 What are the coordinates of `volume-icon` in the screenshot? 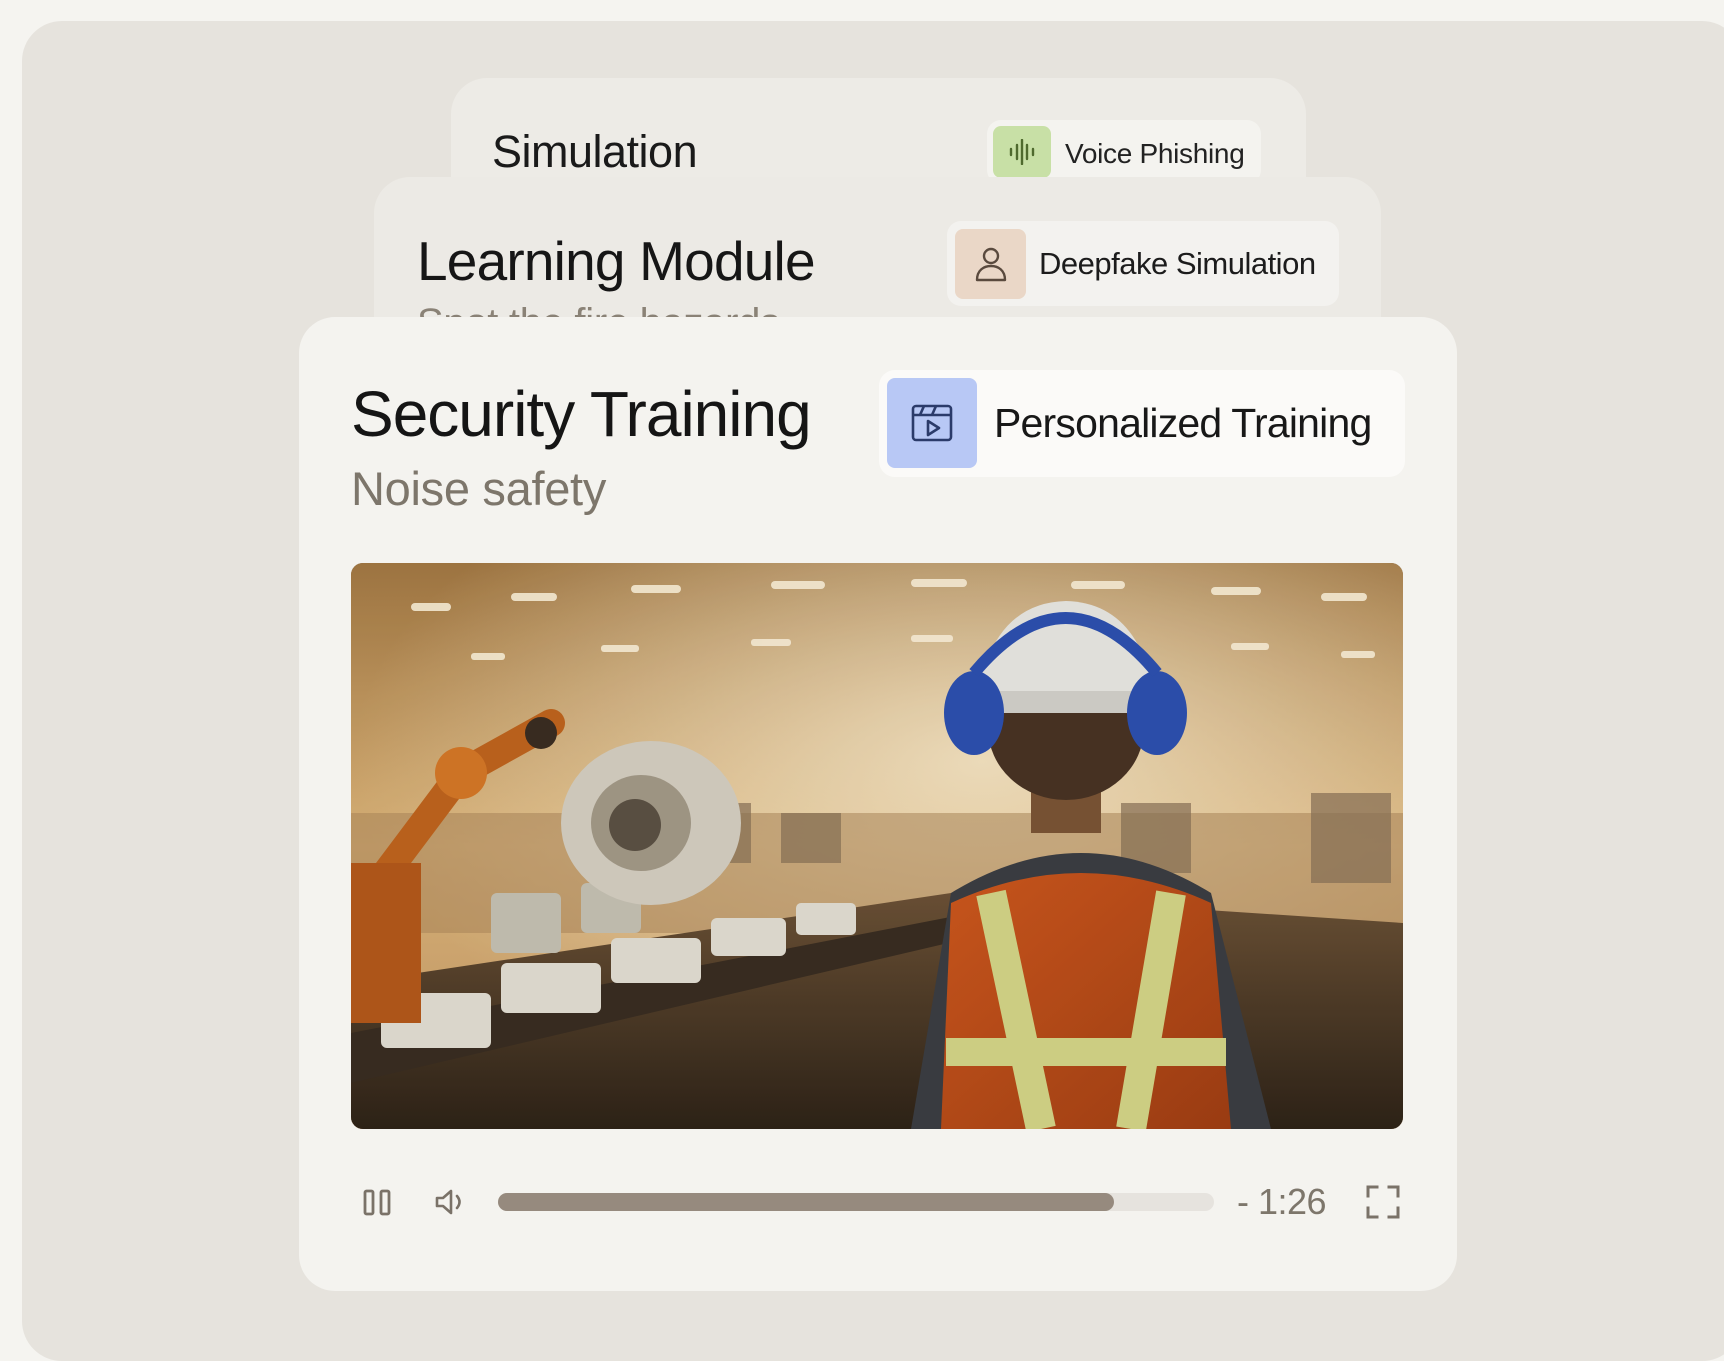 It's located at (448, 1202).